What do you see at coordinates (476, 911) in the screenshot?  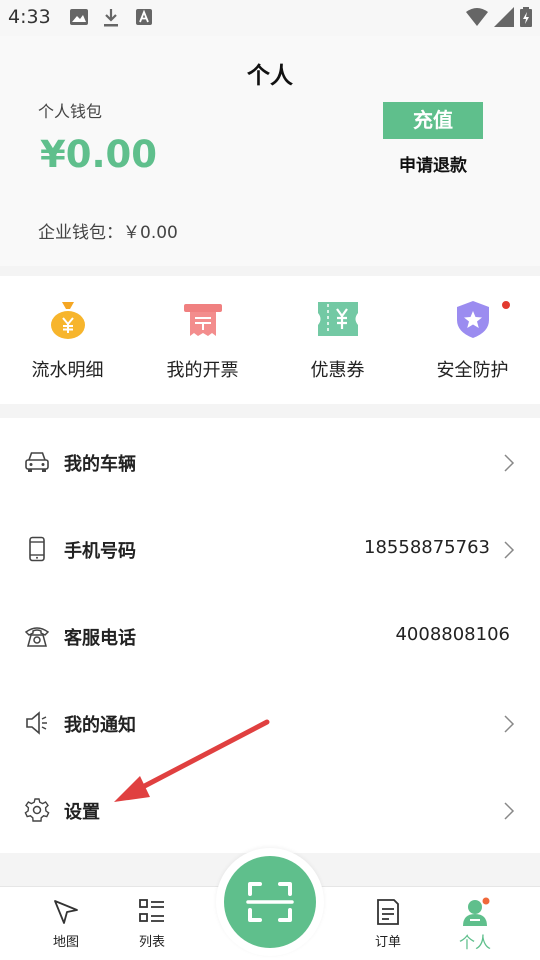 I see `profile-icon` at bounding box center [476, 911].